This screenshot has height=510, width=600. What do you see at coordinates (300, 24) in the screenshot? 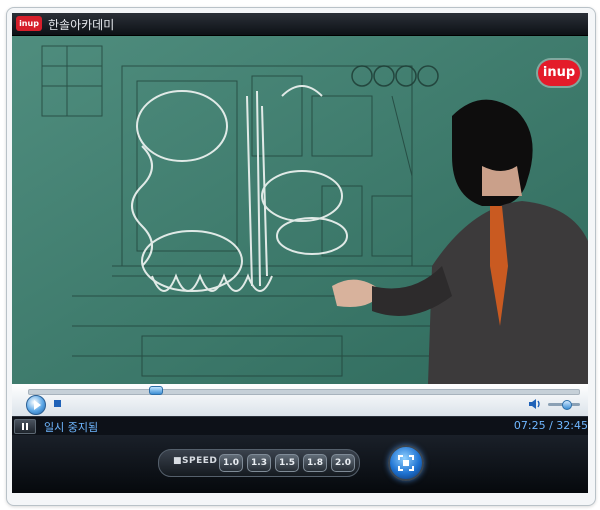
I see `title-bar: inup 한솔아카데미` at bounding box center [300, 24].